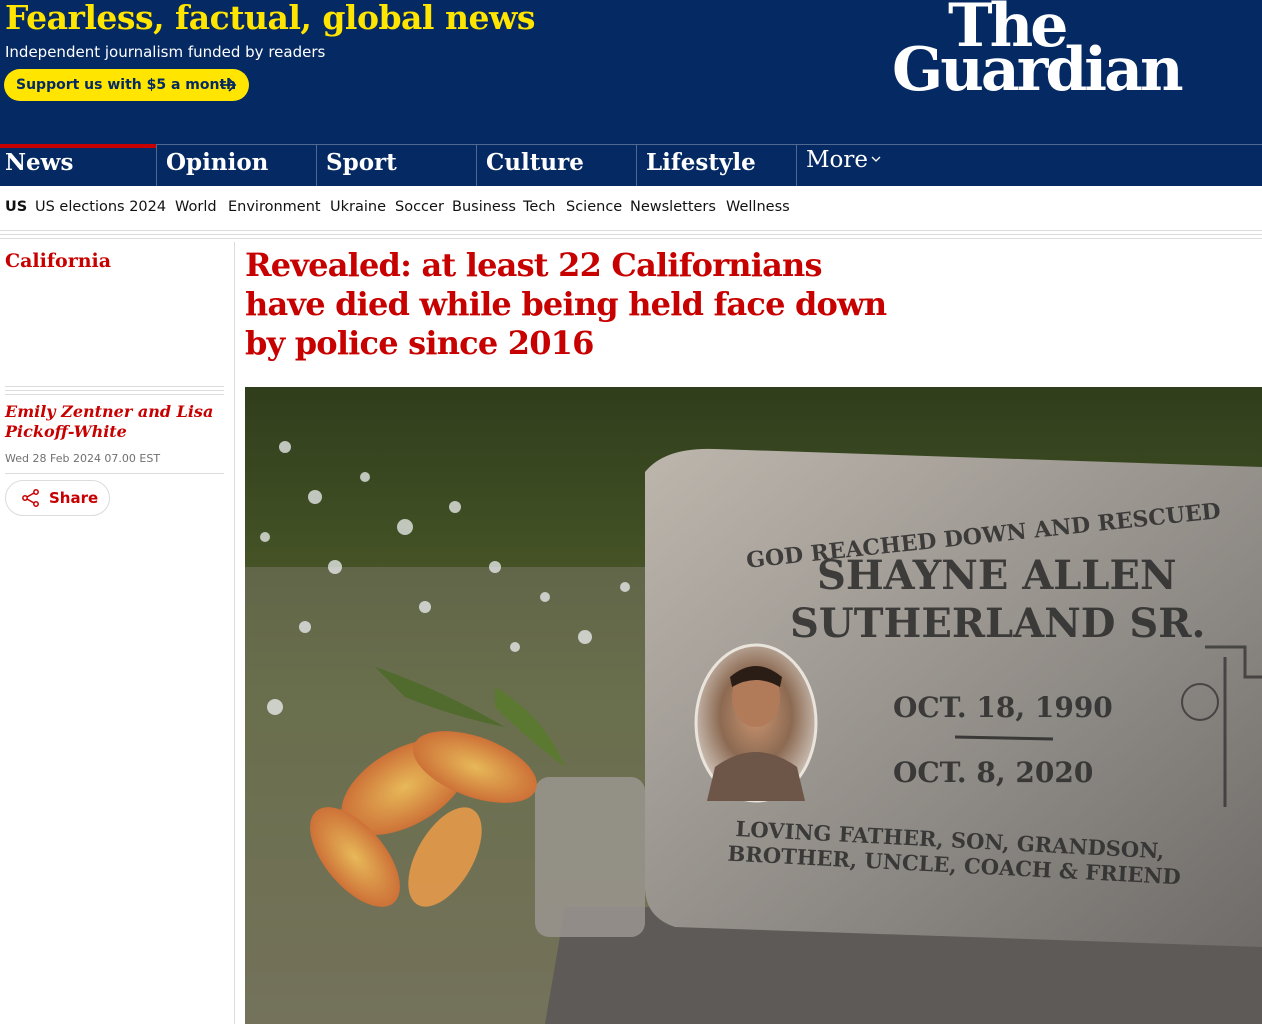 This screenshot has width=1262, height=1024. Describe the element at coordinates (30, 498) in the screenshot. I see `share-icon` at that location.